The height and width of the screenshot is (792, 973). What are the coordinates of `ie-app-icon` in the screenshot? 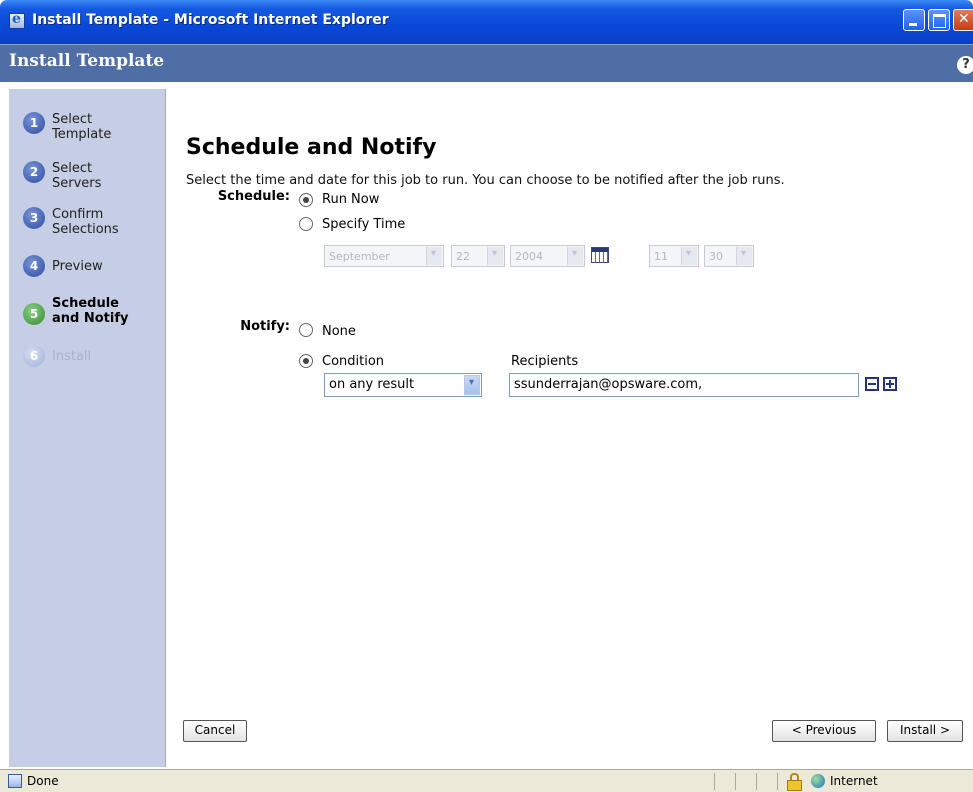 It's located at (17, 20).